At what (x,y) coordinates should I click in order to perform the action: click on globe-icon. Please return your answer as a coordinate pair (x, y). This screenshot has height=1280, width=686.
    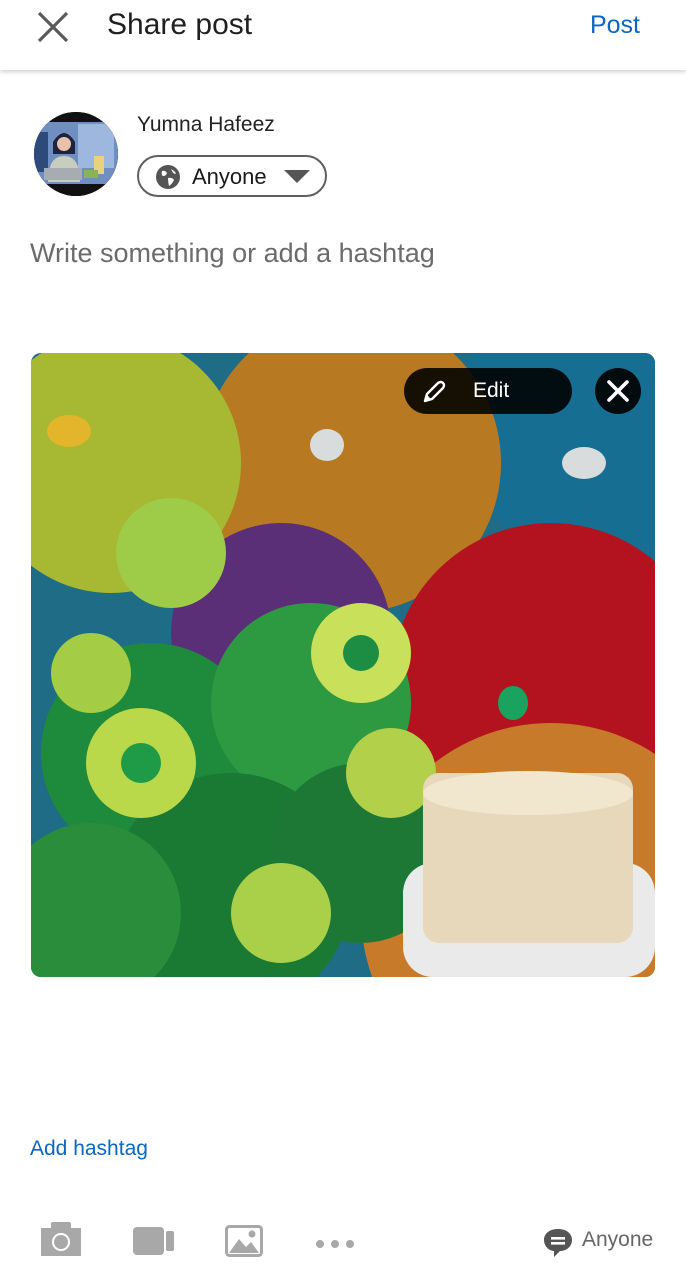
    Looking at the image, I should click on (168, 177).